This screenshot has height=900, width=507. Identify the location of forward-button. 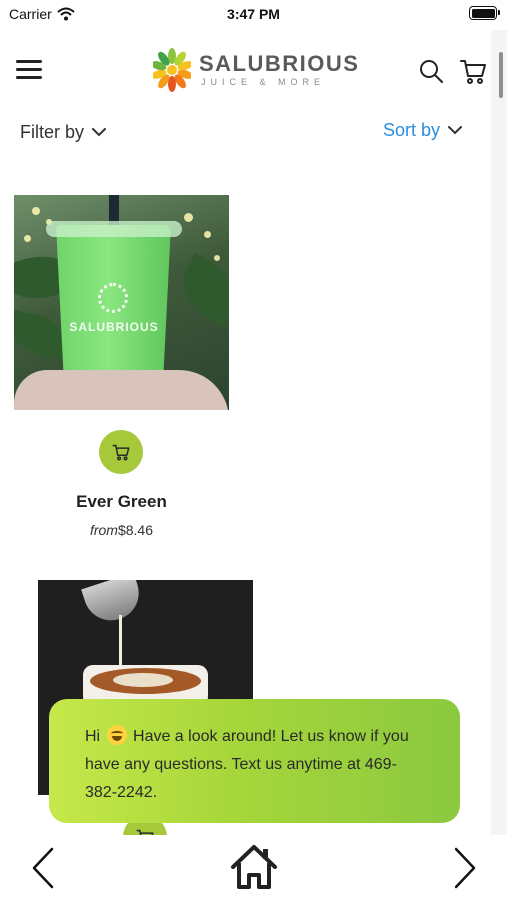
(465, 868).